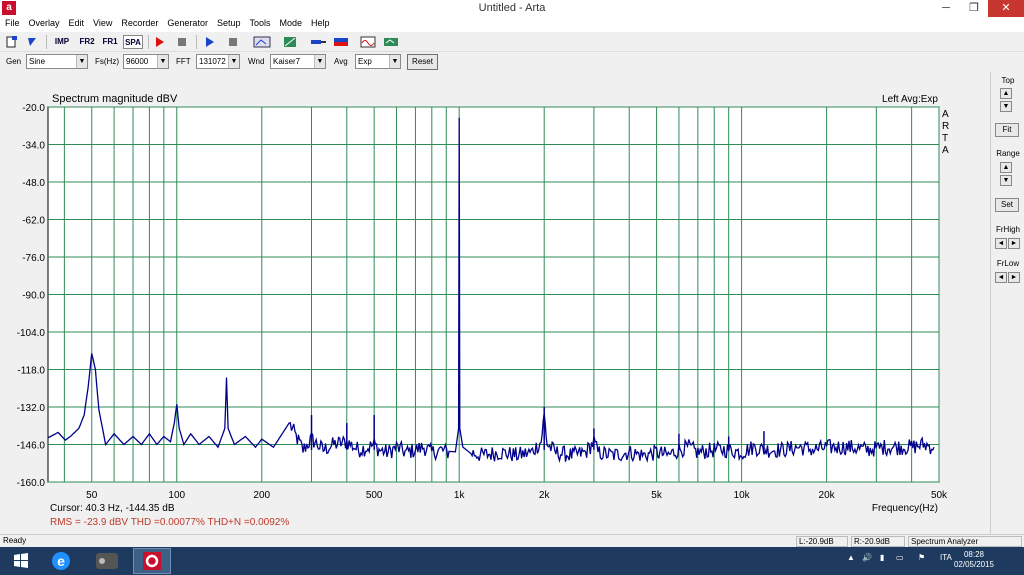 Image resolution: width=1024 pixels, height=575 pixels. I want to click on fr2-mode-button: FR2, so click(87, 42).